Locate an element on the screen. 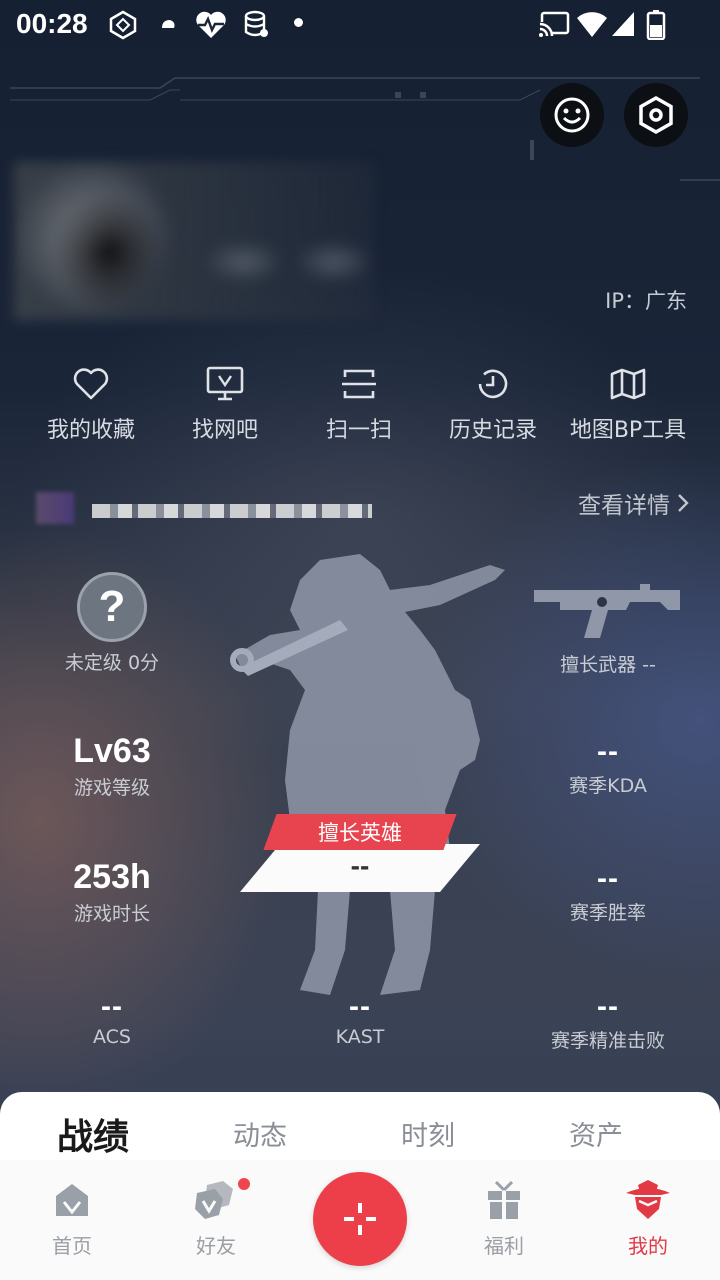 This screenshot has height=1280, width=720. weather-icon is located at coordinates (168, 24).